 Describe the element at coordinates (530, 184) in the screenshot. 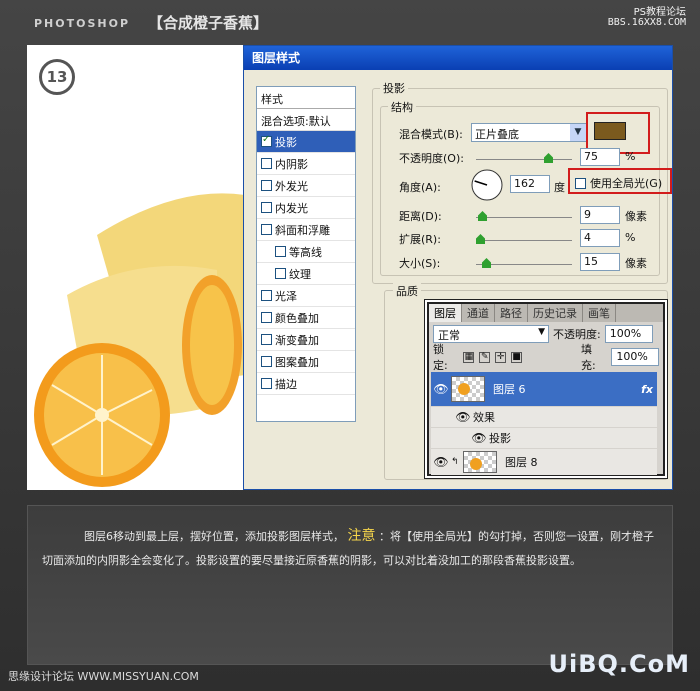

I see `angle-input: 162` at that location.